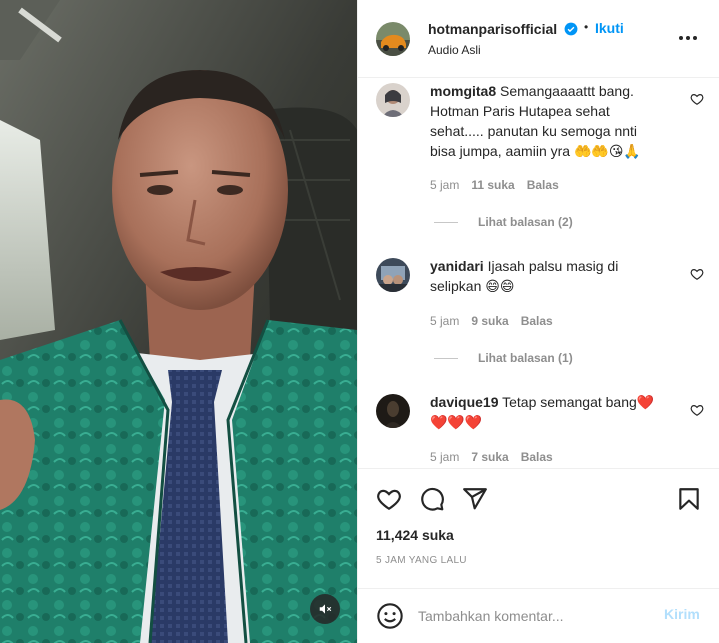  Describe the element at coordinates (609, 28) in the screenshot. I see `follow-button: Ikuti` at that location.